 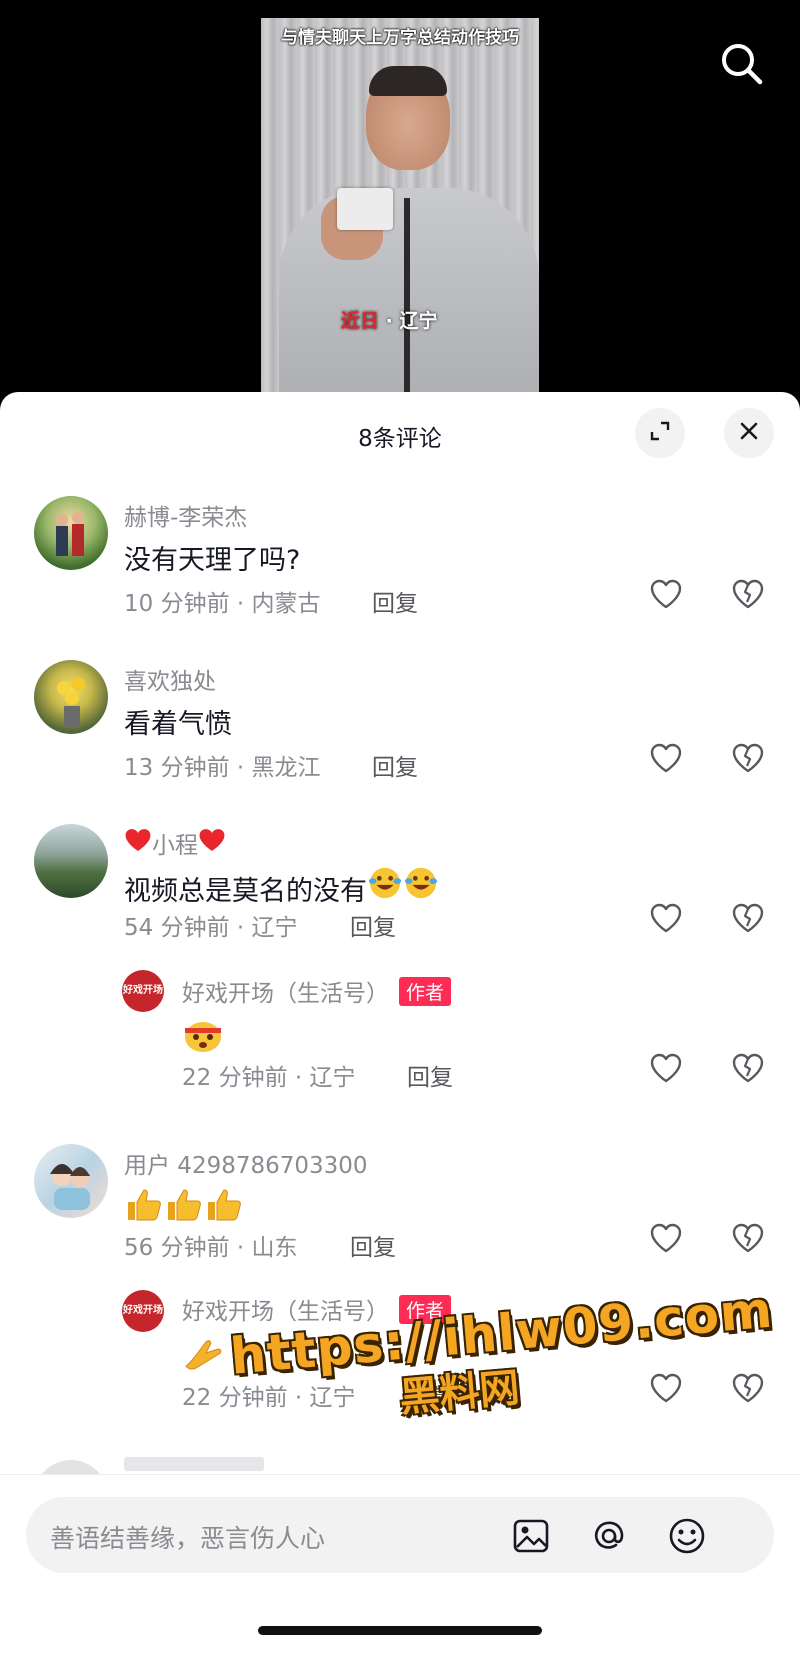 What do you see at coordinates (285, 994) in the screenshot?
I see `reply-nickname: 好戏开场（生活号）` at bounding box center [285, 994].